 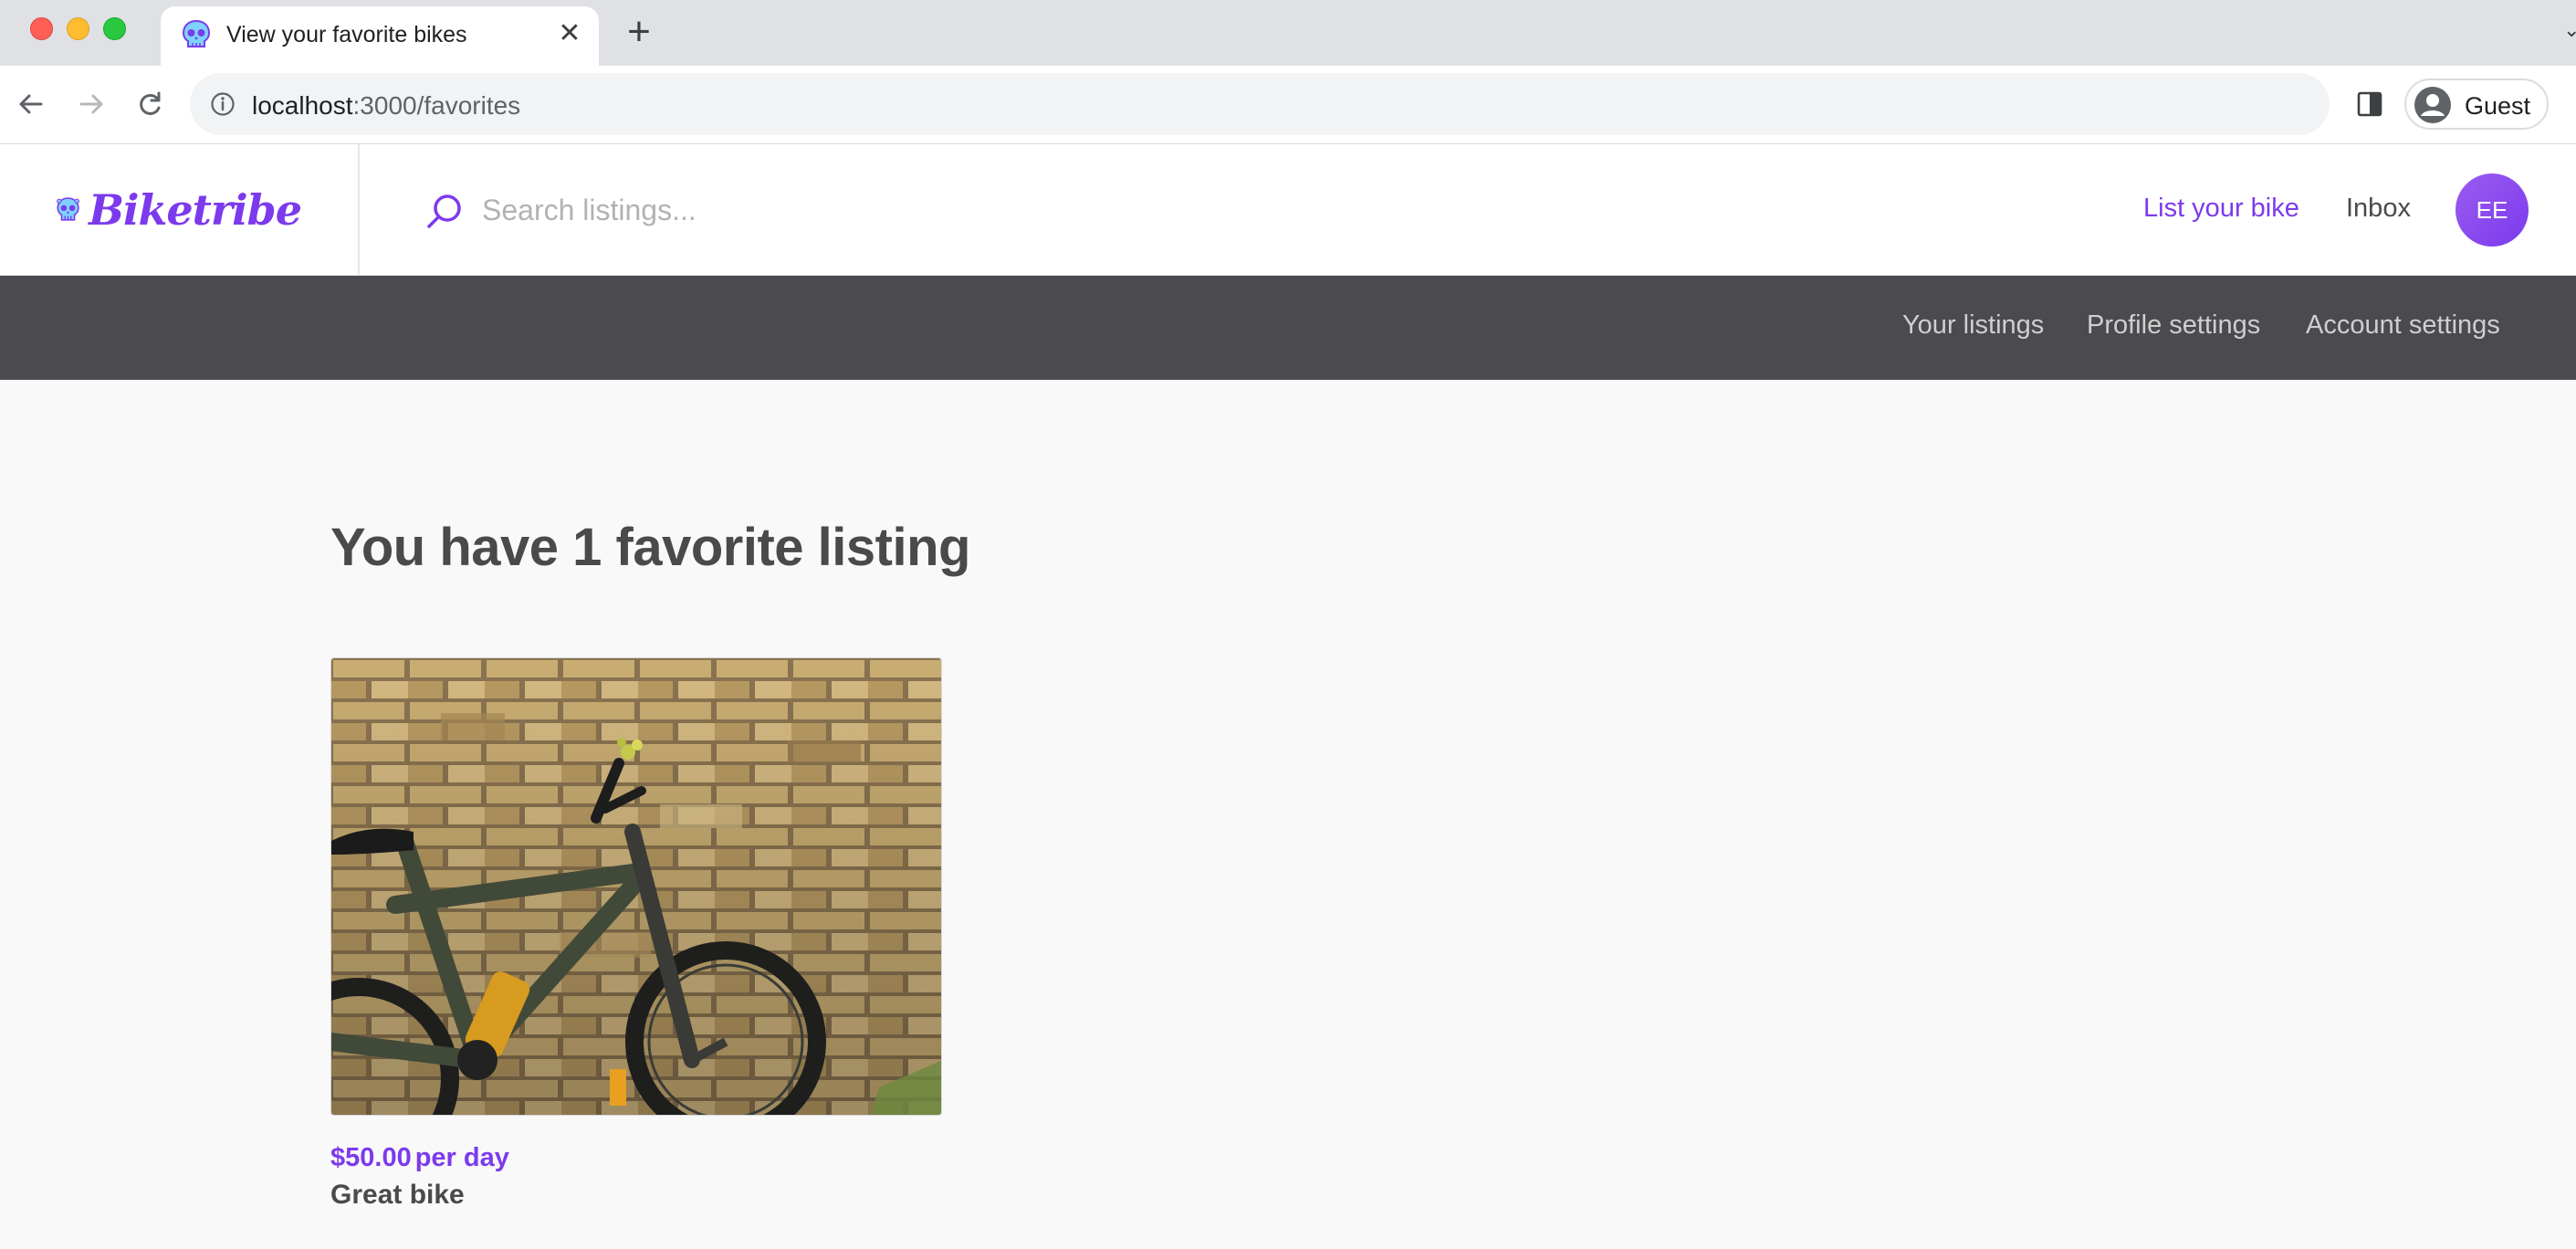 I want to click on window-maximize-button, so click(x=115, y=28).